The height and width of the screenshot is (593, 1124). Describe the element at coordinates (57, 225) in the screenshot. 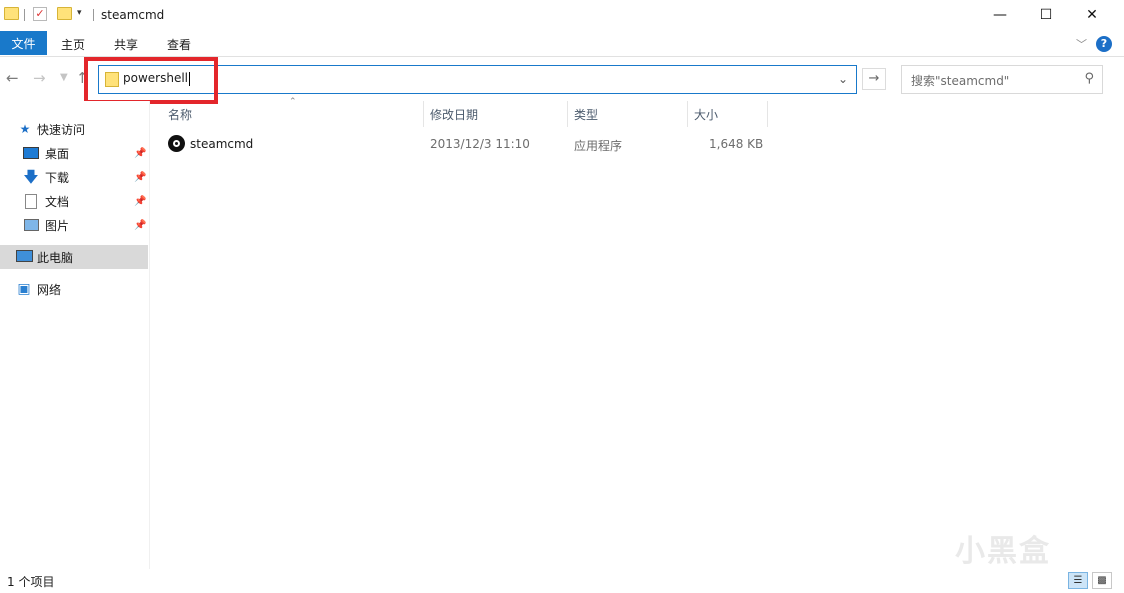

I see `sidebar-item-label: 图片` at that location.